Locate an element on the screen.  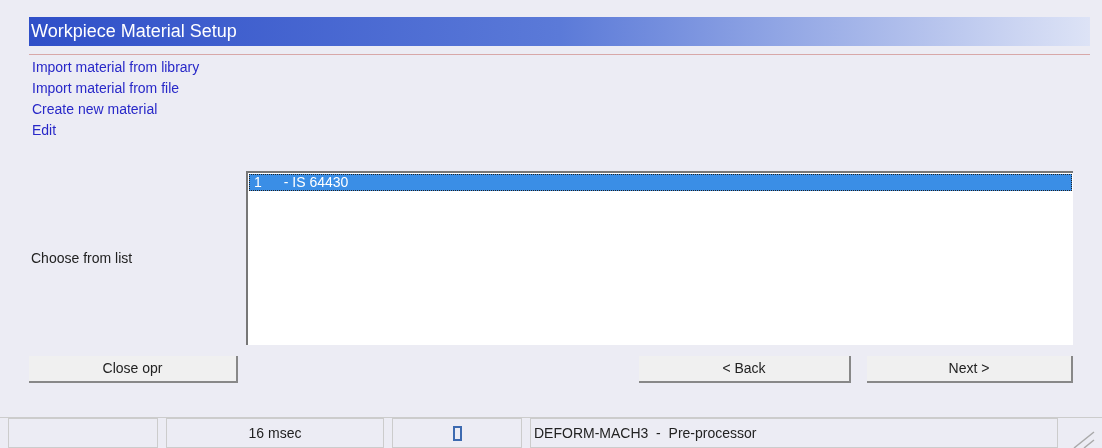
back-button: < Back is located at coordinates (745, 369).